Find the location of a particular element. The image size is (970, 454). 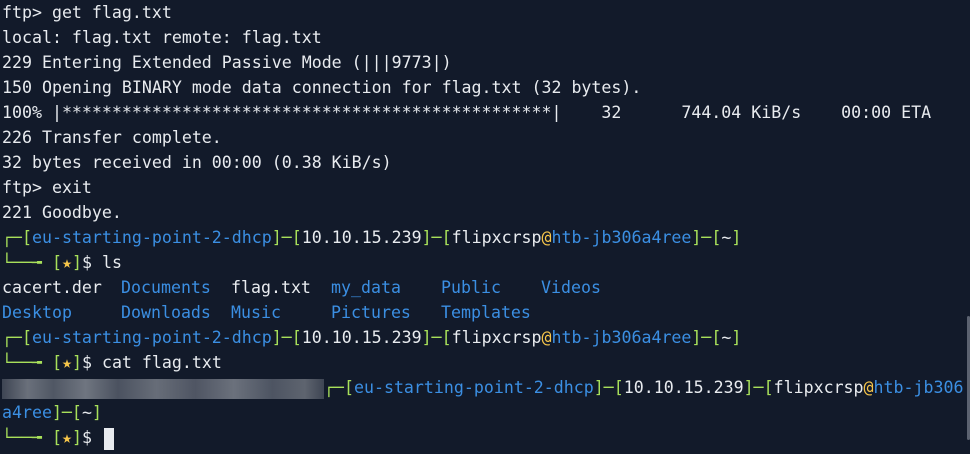

redacted-flag-output is located at coordinates (163, 388).